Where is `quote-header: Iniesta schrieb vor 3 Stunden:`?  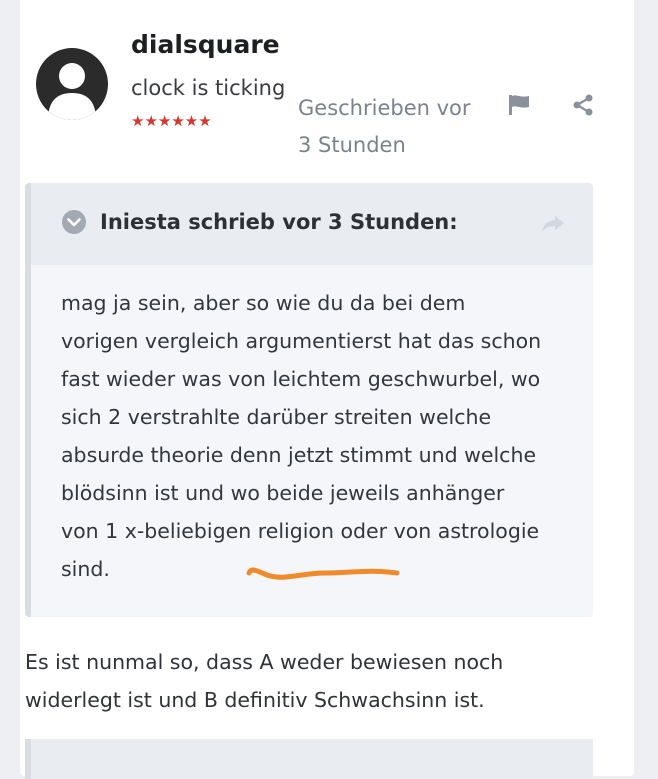
quote-header: Iniesta schrieb vor 3 Stunden: is located at coordinates (312, 224).